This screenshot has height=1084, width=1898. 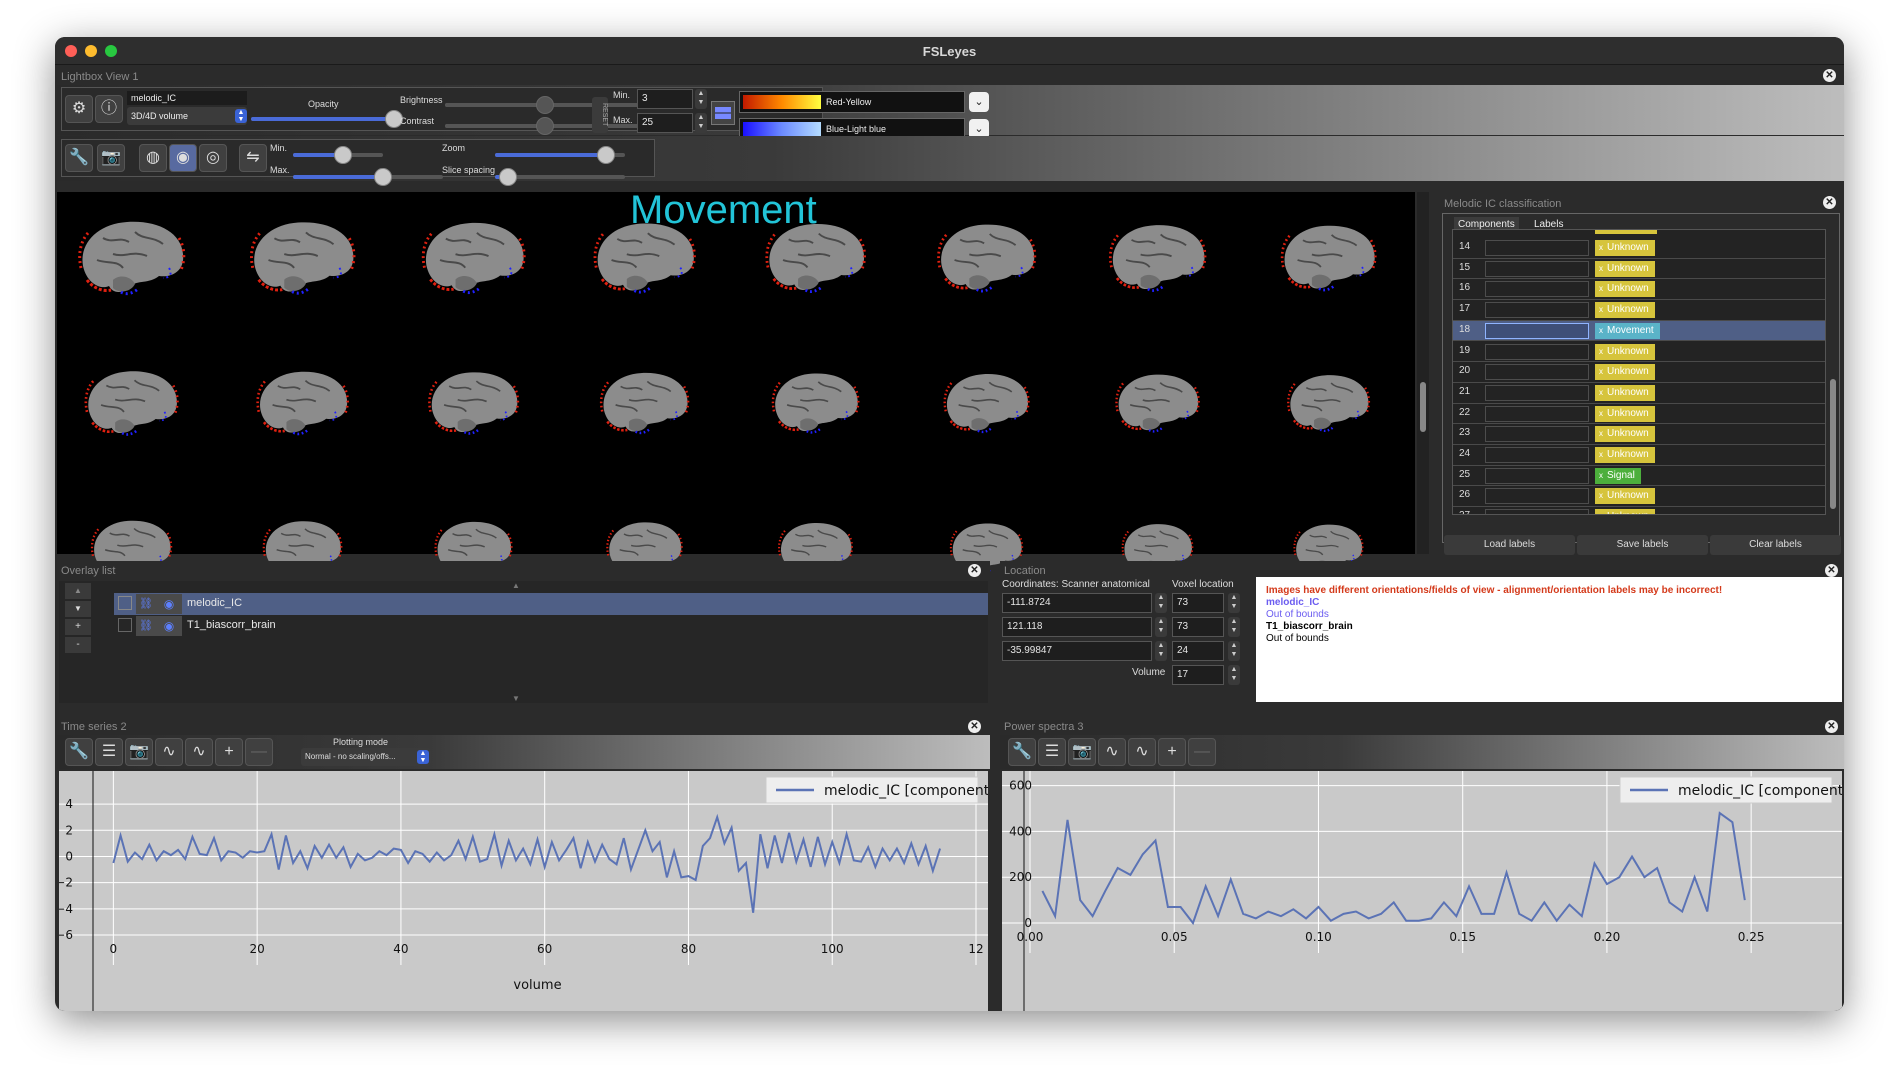 What do you see at coordinates (701, 123) in the screenshot?
I see `max-stepper: ▲ ▼` at bounding box center [701, 123].